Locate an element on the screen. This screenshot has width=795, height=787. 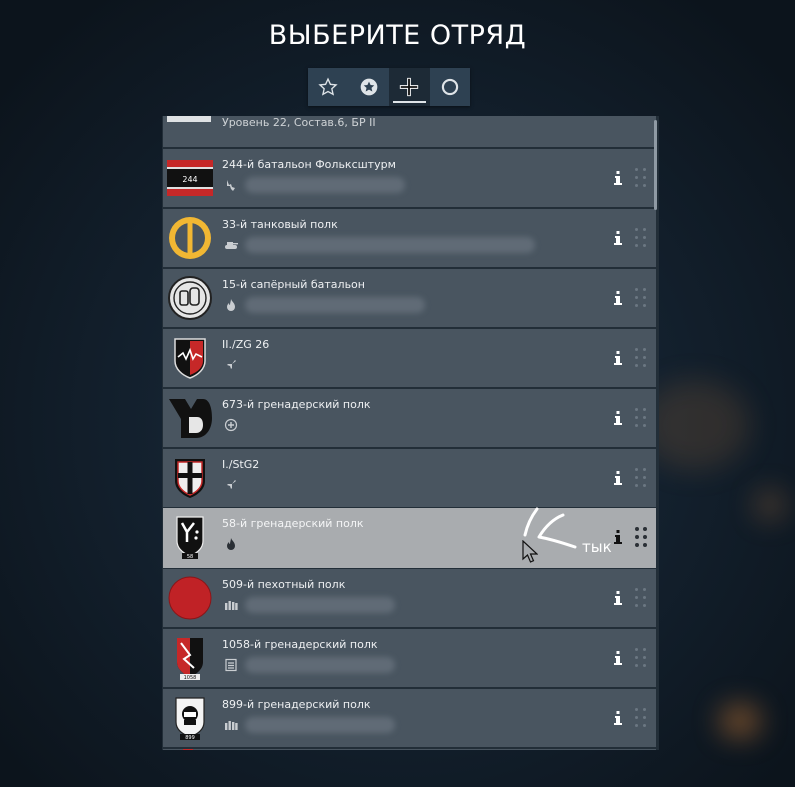
squad-row: 244 244-й батальон Фольксштурм is located at coordinates (409, 178).